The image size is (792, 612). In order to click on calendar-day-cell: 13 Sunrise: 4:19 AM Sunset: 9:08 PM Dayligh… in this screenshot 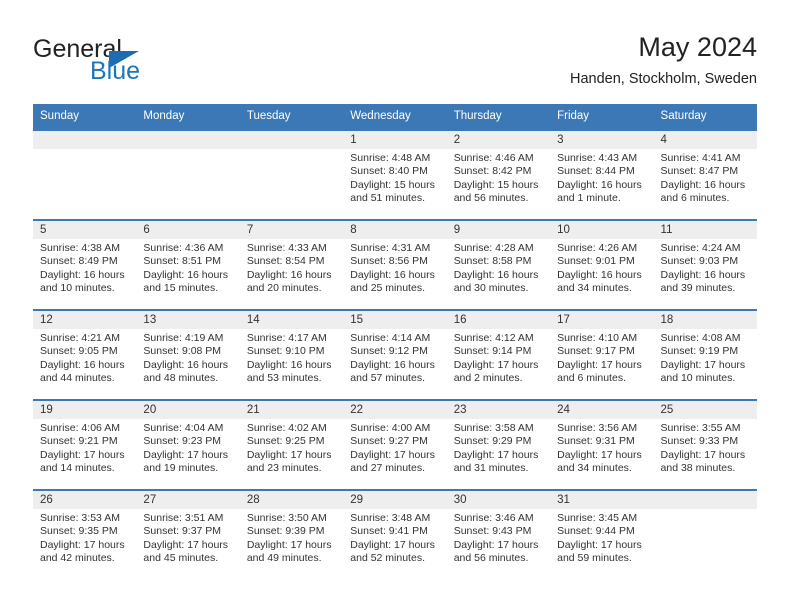, I will do `click(188, 354)`.